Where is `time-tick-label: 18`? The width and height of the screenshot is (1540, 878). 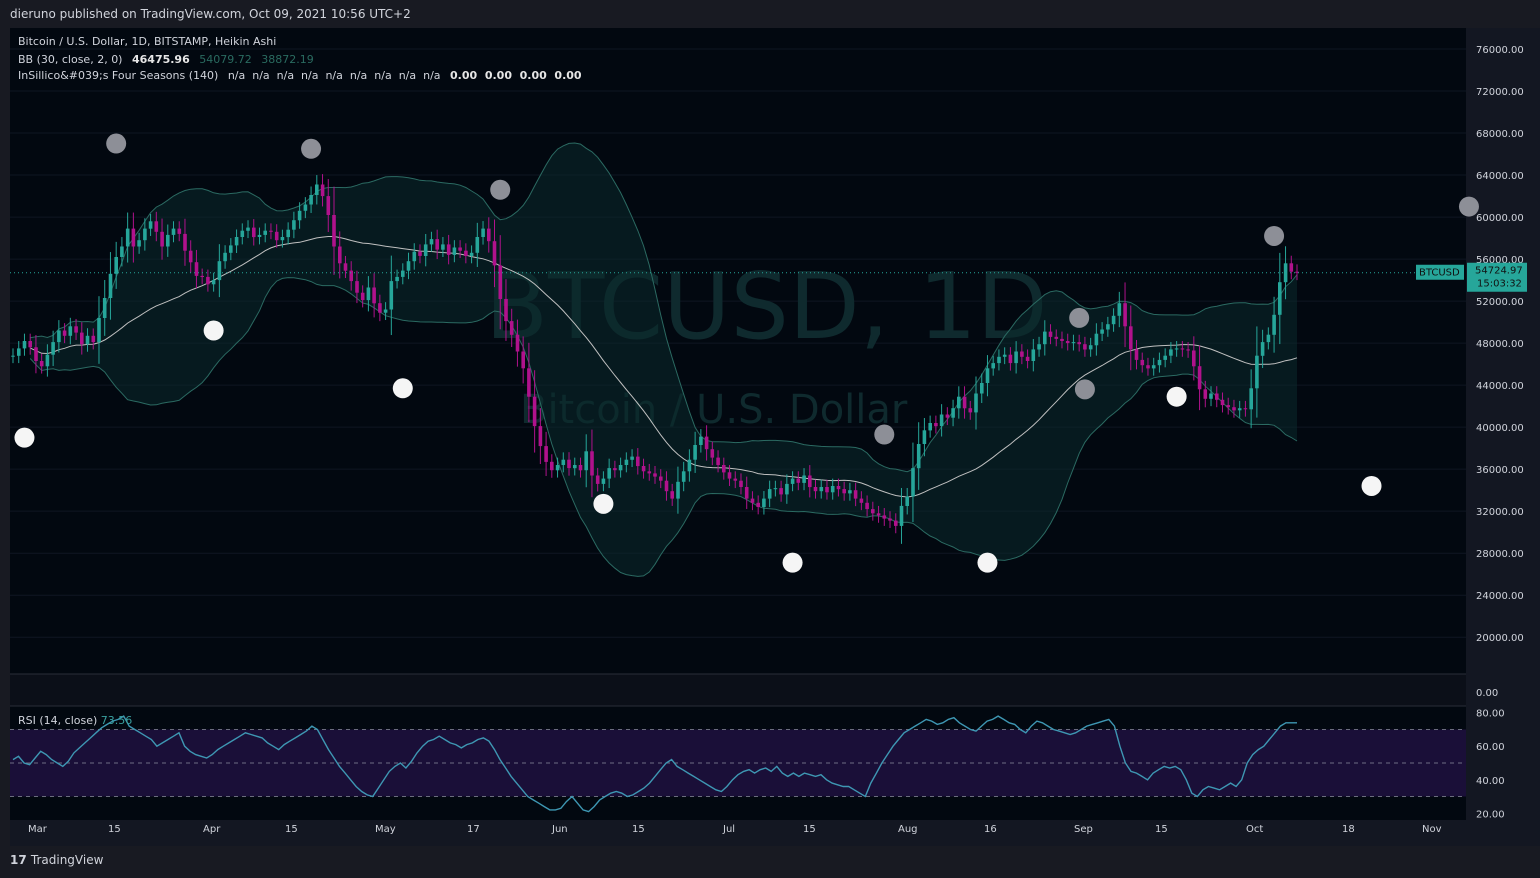 time-tick-label: 18 is located at coordinates (1348, 829).